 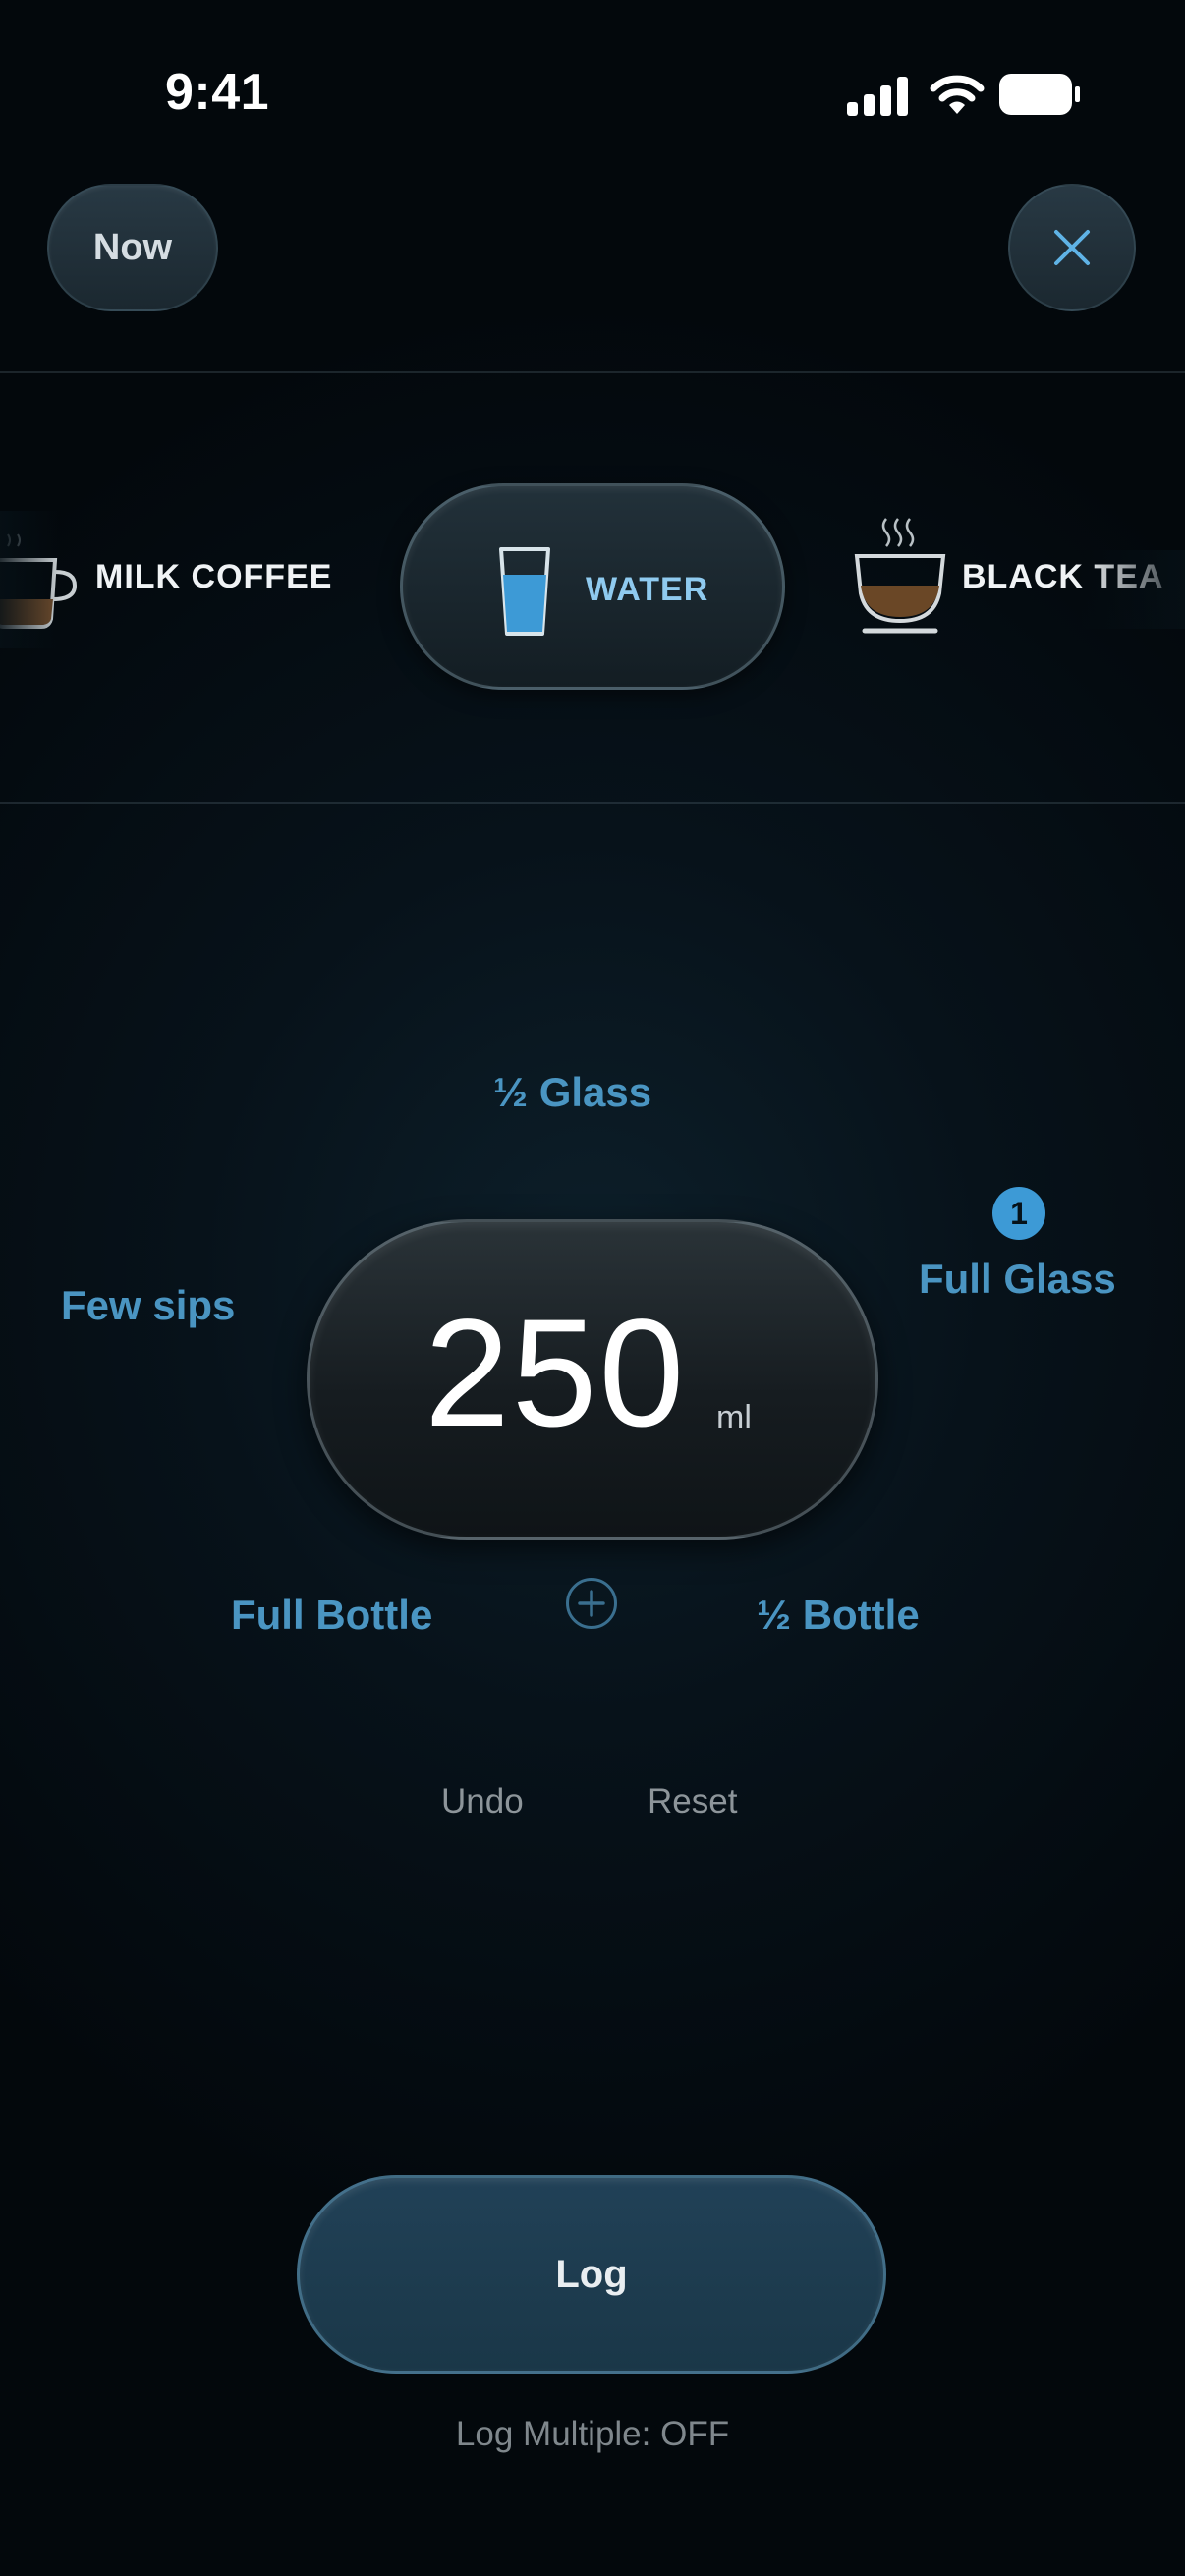 What do you see at coordinates (214, 576) in the screenshot?
I see `drink-label-milk-coffee: MILK COFFEE` at bounding box center [214, 576].